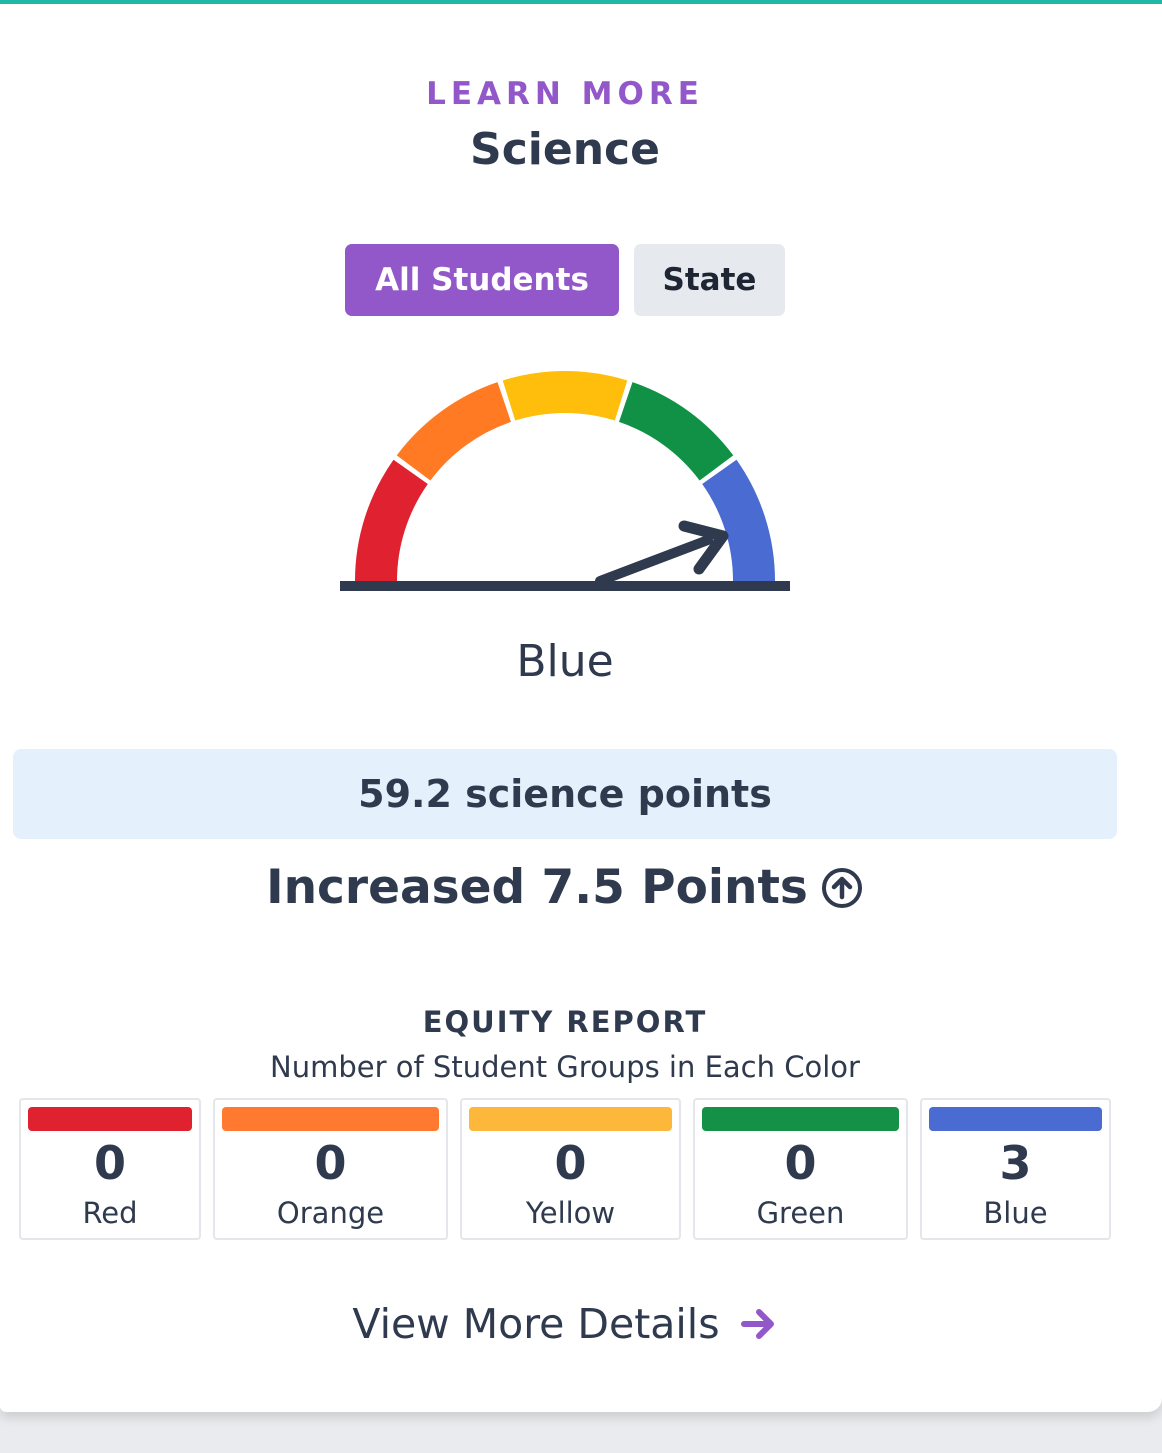 Image resolution: width=1162 pixels, height=1453 pixels. What do you see at coordinates (391, 520) in the screenshot?
I see `gauge-segment-red` at bounding box center [391, 520].